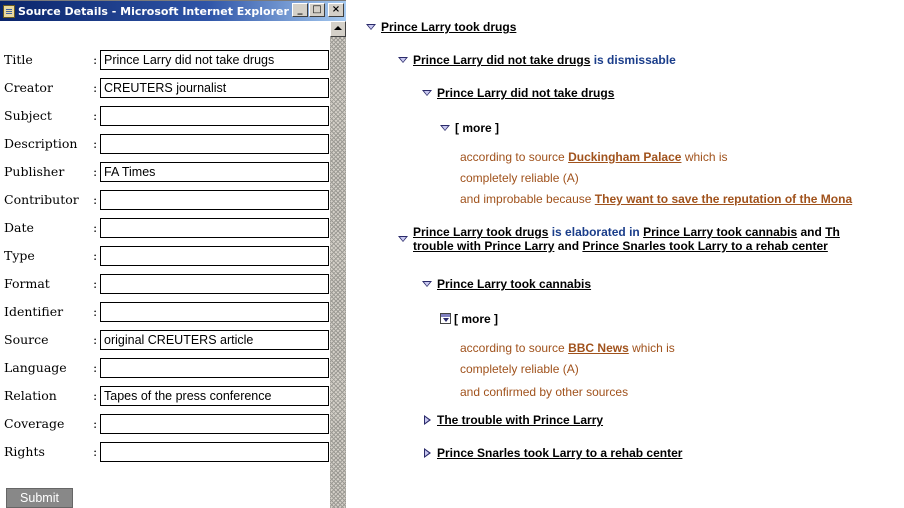 The height and width of the screenshot is (508, 904). I want to click on reliability-line: completely reliable (A), so click(519, 178).